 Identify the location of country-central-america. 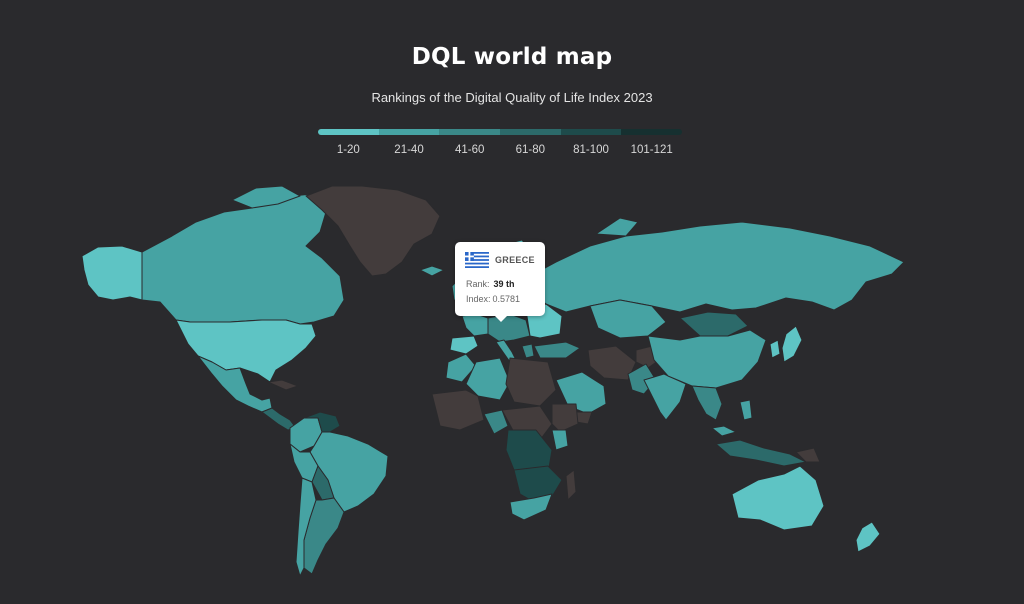
(279, 419).